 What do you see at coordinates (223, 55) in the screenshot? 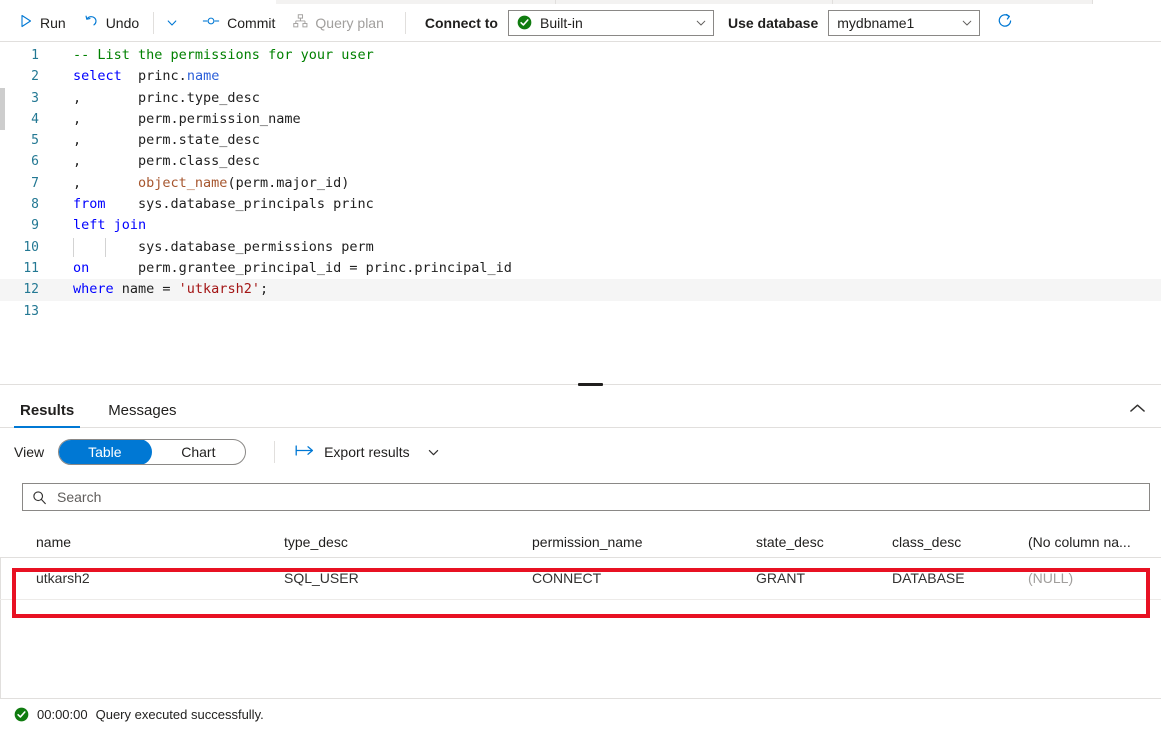
I see `code-token: -- List the permissions for your user` at bounding box center [223, 55].